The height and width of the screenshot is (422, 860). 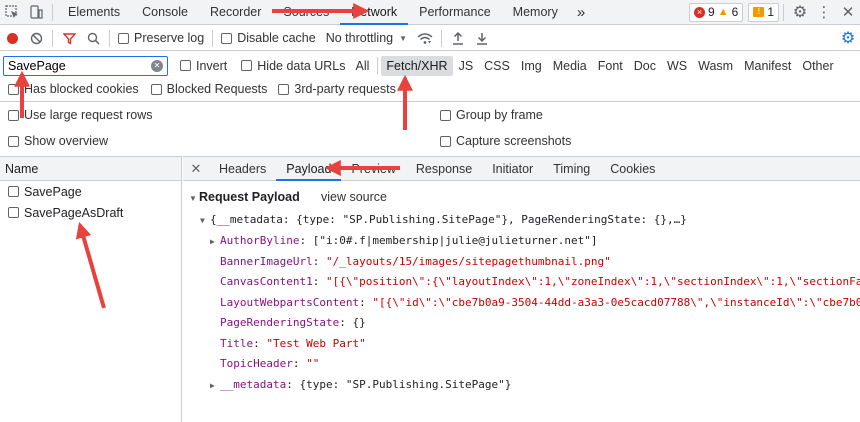 I want to click on tab-response: Response, so click(x=444, y=169).